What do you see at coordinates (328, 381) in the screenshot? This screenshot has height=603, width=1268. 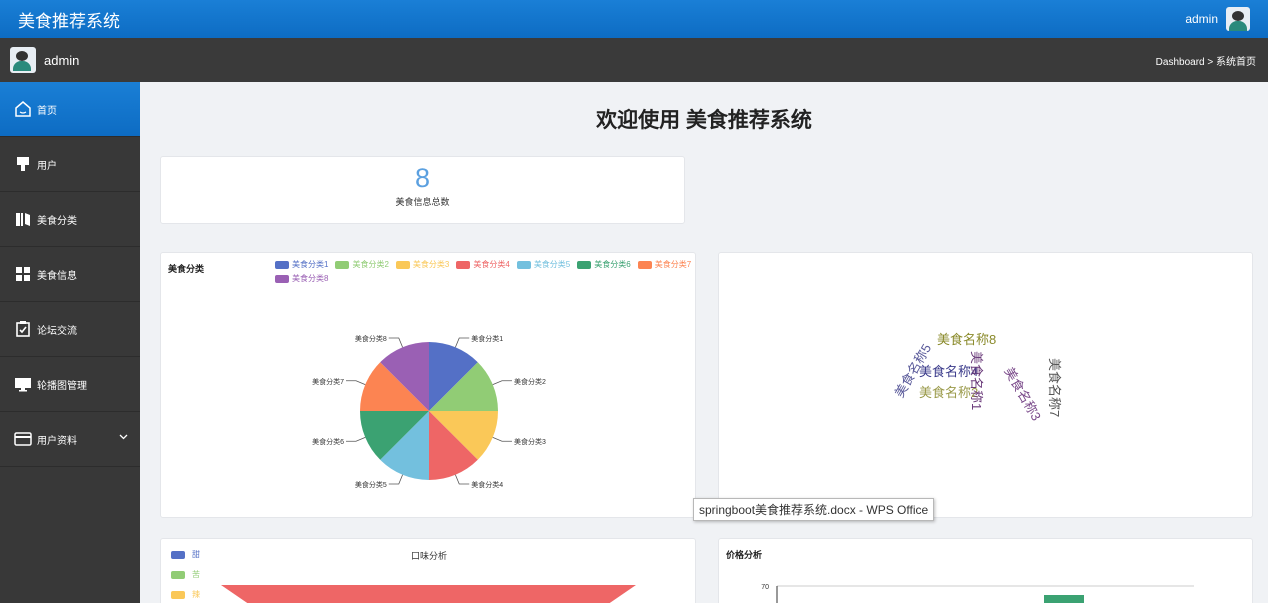 I see `slice-label: 美食分类7` at bounding box center [328, 381].